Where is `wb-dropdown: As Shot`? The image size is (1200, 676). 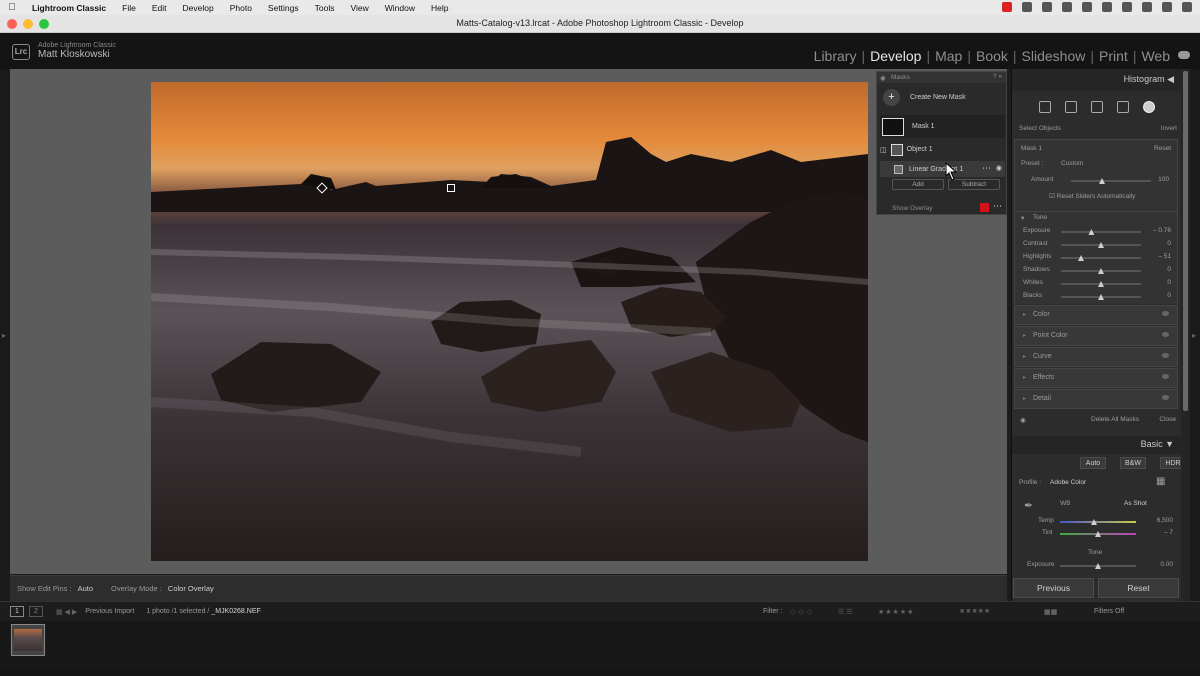 wb-dropdown: As Shot is located at coordinates (1135, 503).